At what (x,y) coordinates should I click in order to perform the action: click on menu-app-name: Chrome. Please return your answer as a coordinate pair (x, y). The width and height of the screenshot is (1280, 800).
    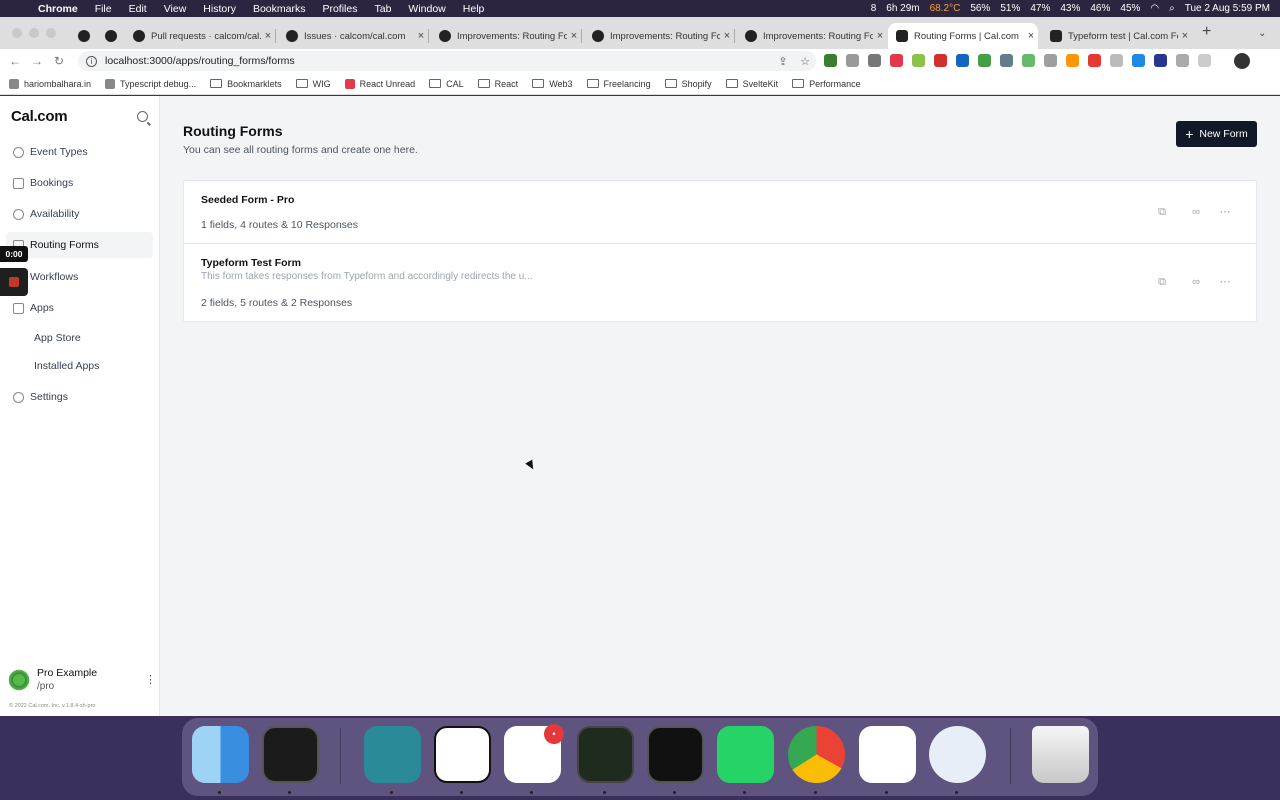
    Looking at the image, I should click on (58, 9).